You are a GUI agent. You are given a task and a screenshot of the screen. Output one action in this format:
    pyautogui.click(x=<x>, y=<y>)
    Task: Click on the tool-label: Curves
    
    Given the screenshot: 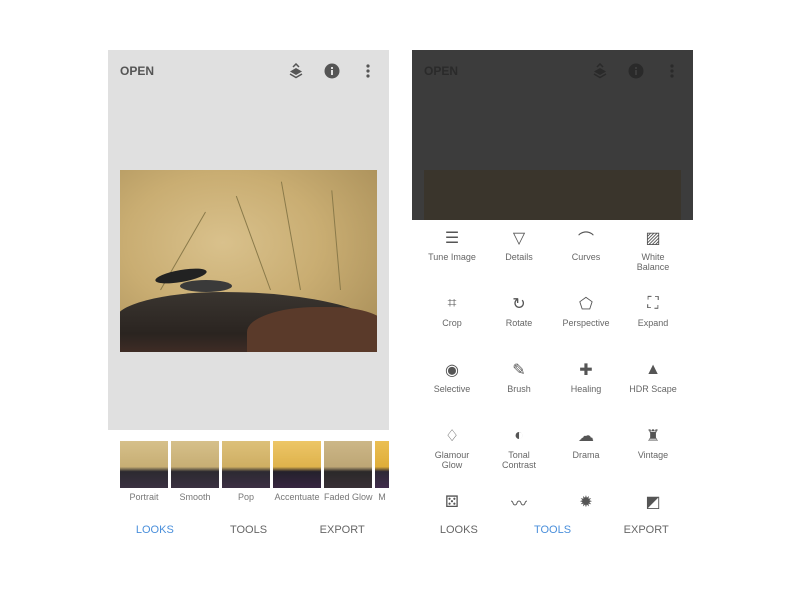 What is the action you would take?
    pyautogui.click(x=586, y=257)
    